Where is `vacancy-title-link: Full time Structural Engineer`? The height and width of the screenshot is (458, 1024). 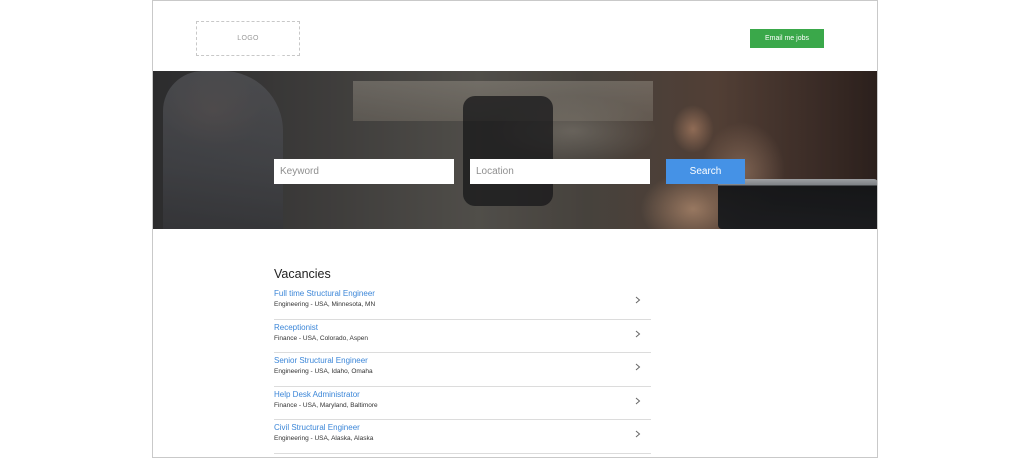 vacancy-title-link: Full time Structural Engineer is located at coordinates (324, 293).